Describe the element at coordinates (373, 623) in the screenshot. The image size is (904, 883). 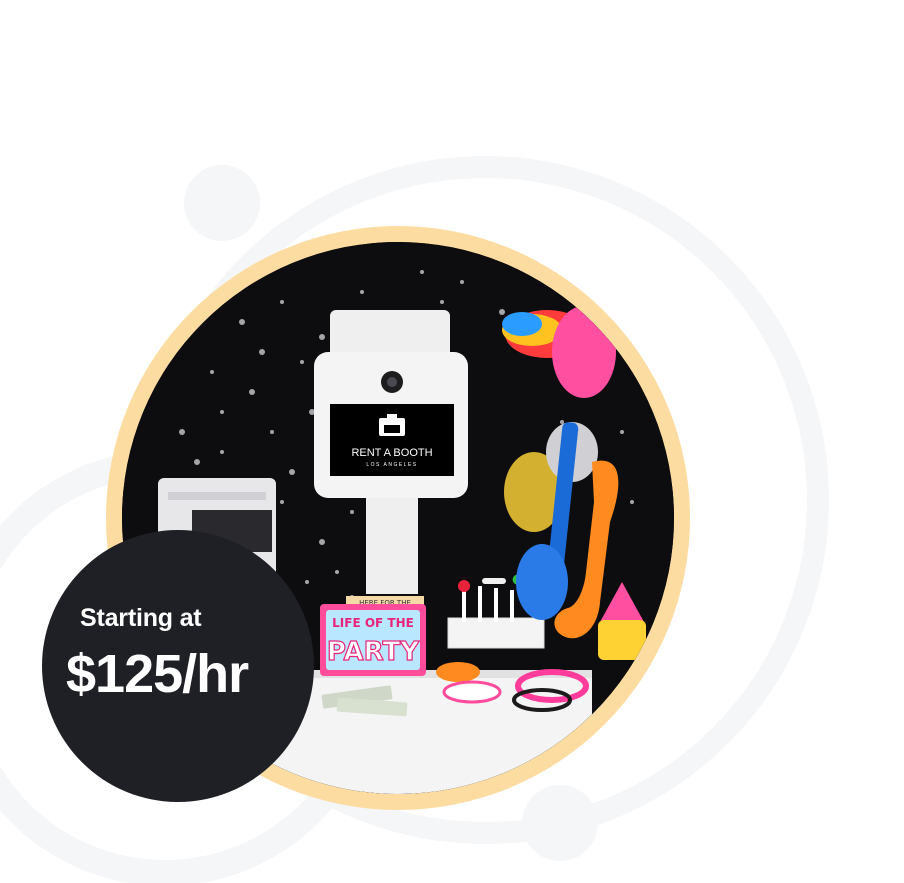
I see `party-sign-line1: LIFE OF THE` at that location.